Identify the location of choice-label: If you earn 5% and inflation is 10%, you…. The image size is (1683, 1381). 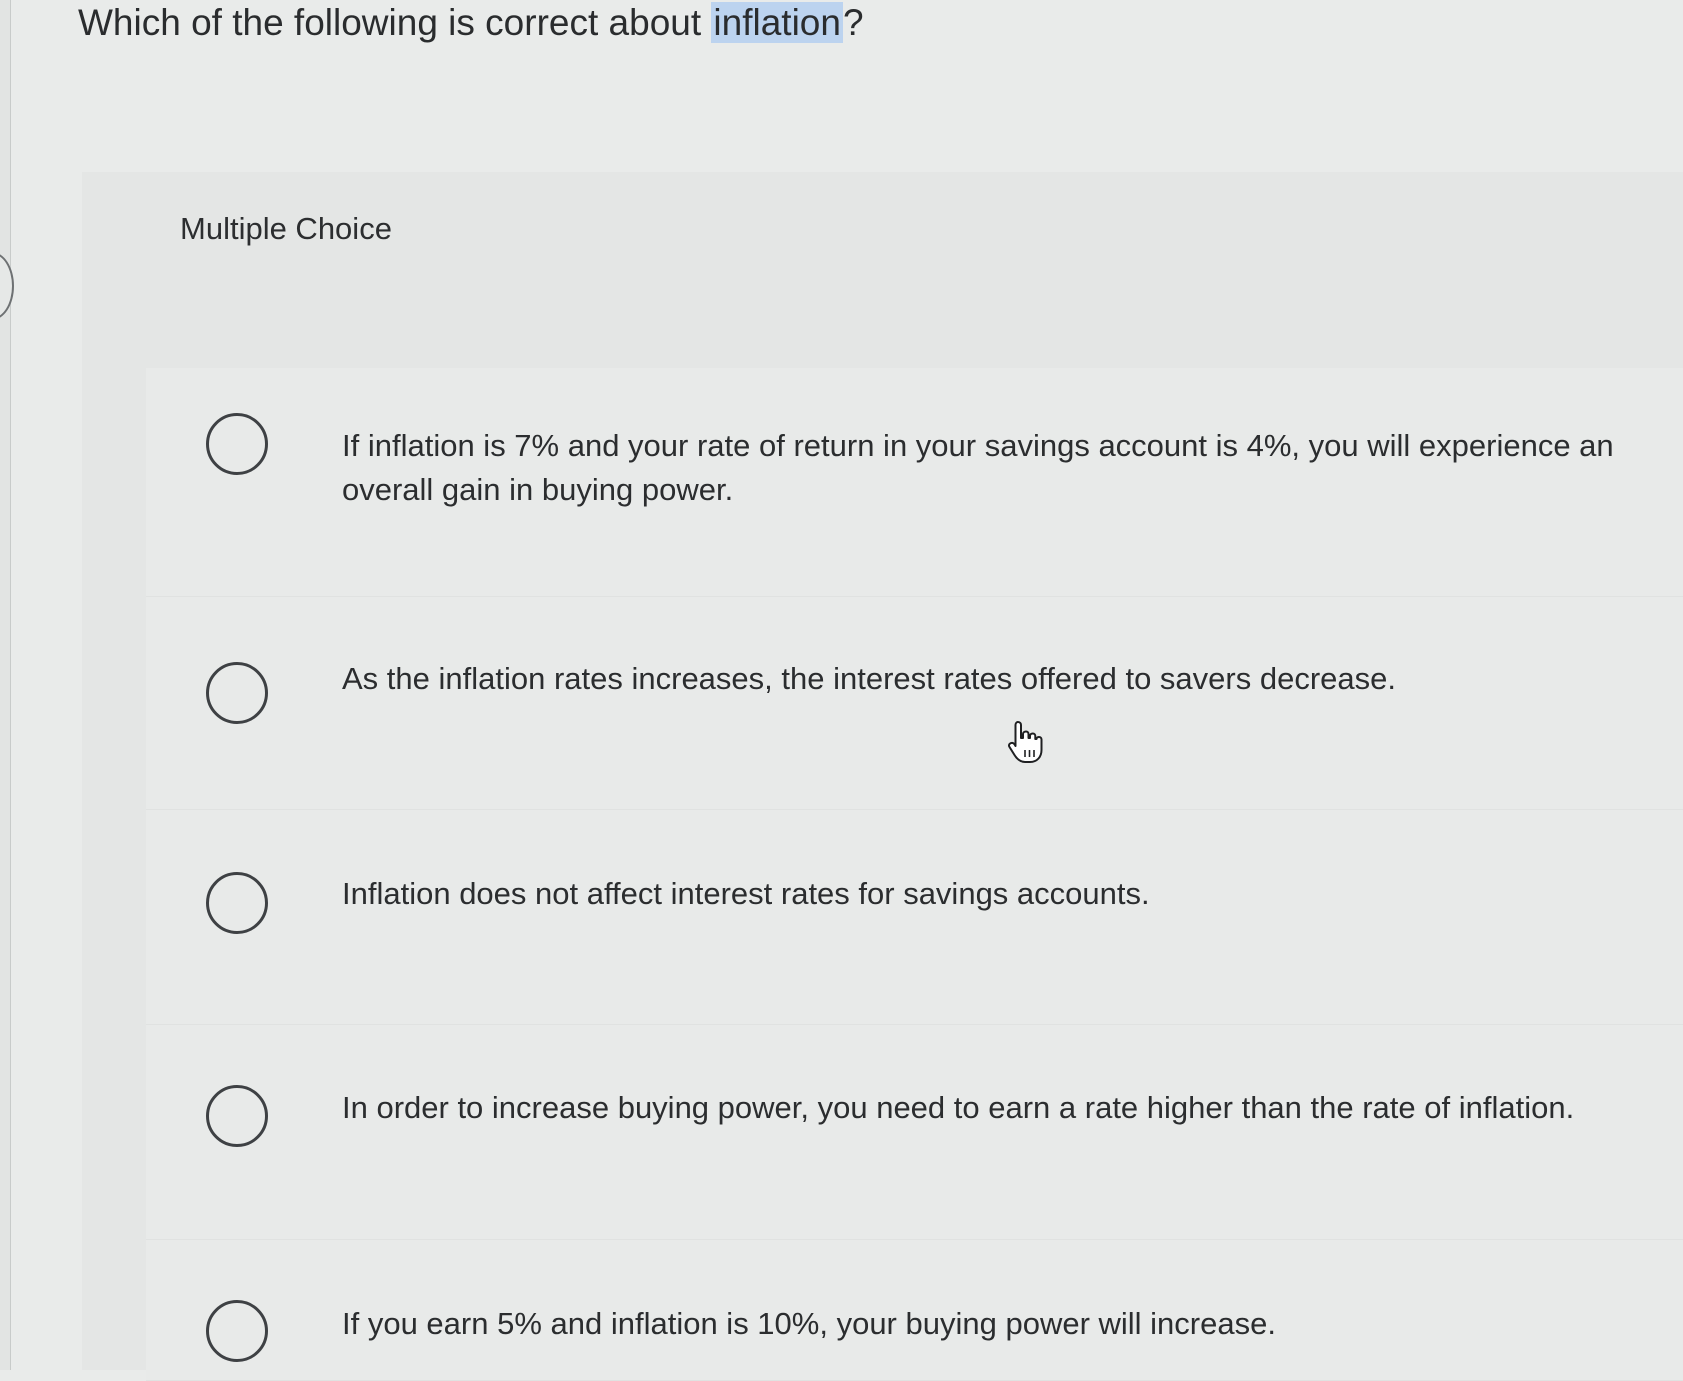
(1012, 1324).